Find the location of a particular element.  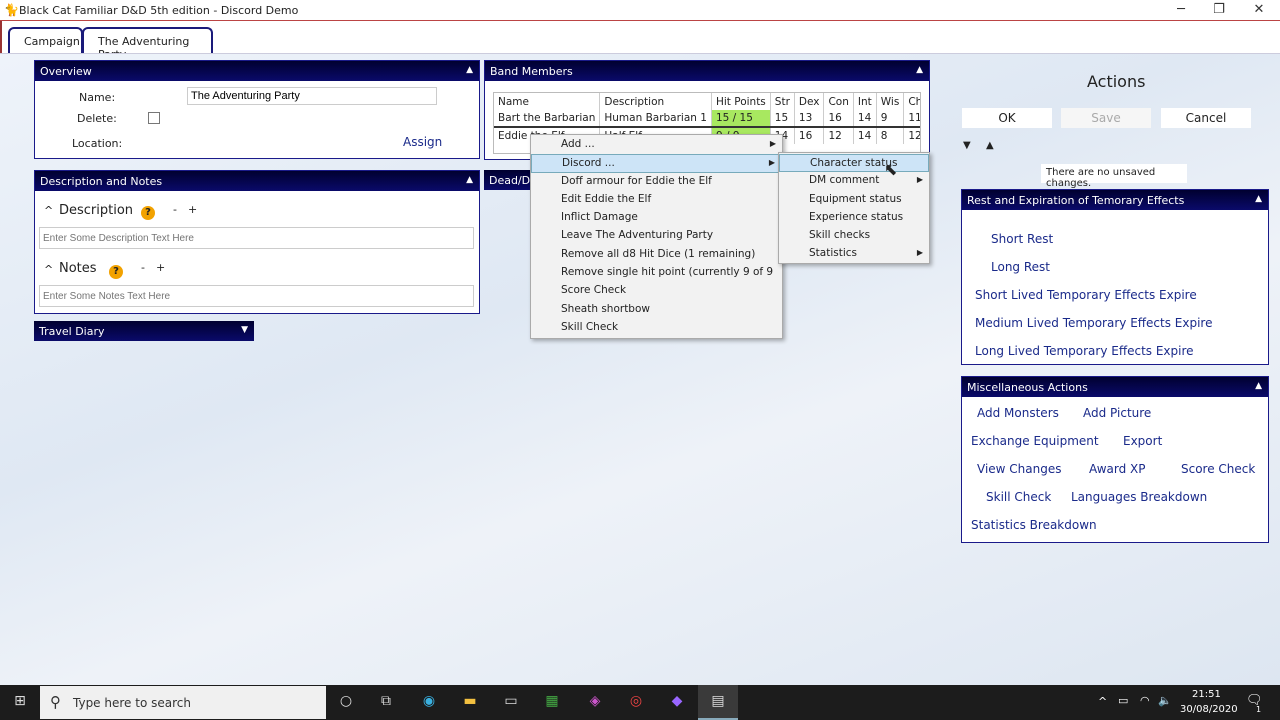

clock-date: 30/08/2020 is located at coordinates (1209, 709).